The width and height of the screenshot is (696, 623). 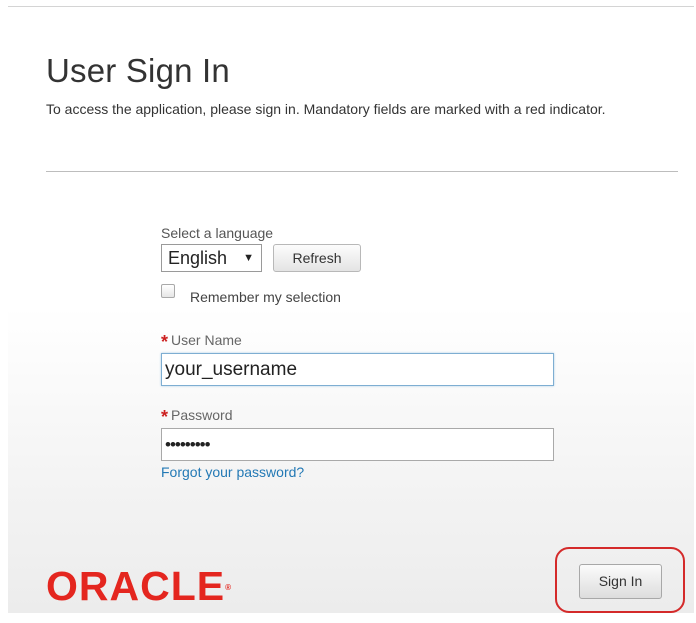 What do you see at coordinates (357, 444) in the screenshot?
I see `password-input: •••••••••` at bounding box center [357, 444].